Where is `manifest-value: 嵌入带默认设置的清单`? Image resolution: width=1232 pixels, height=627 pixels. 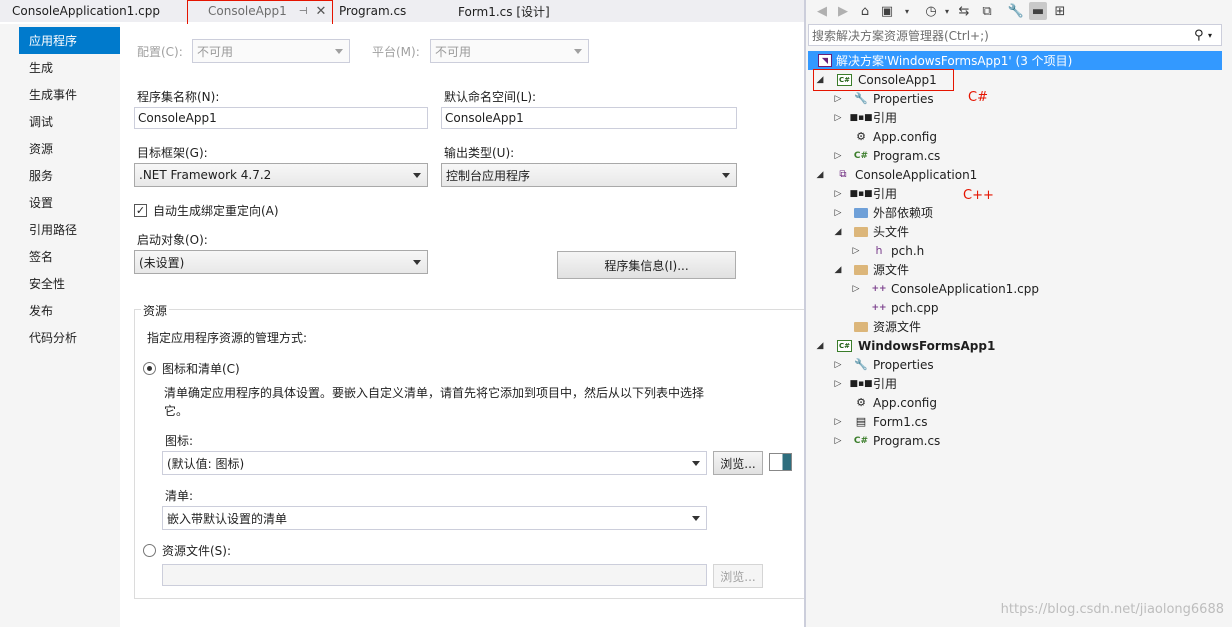 manifest-value: 嵌入带默认设置的清单 is located at coordinates (227, 518).